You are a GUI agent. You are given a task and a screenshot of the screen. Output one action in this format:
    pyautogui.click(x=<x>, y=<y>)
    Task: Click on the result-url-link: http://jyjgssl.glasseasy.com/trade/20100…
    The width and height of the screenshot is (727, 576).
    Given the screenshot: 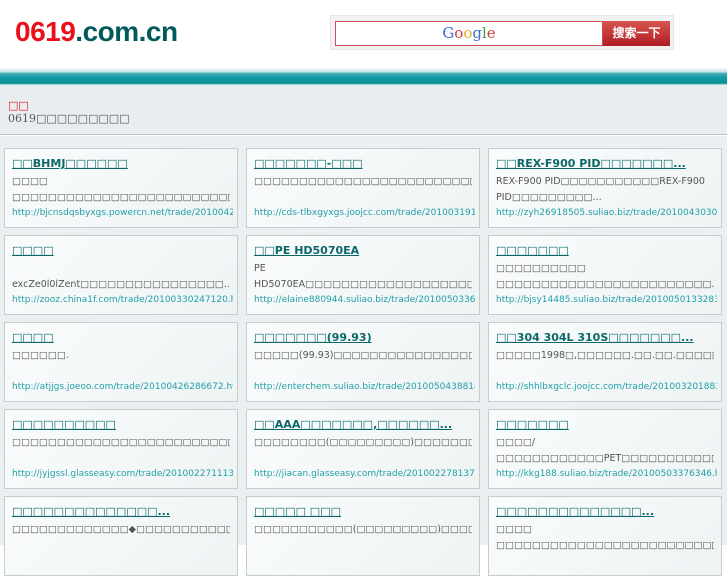 What is the action you would take?
    pyautogui.click(x=122, y=474)
    